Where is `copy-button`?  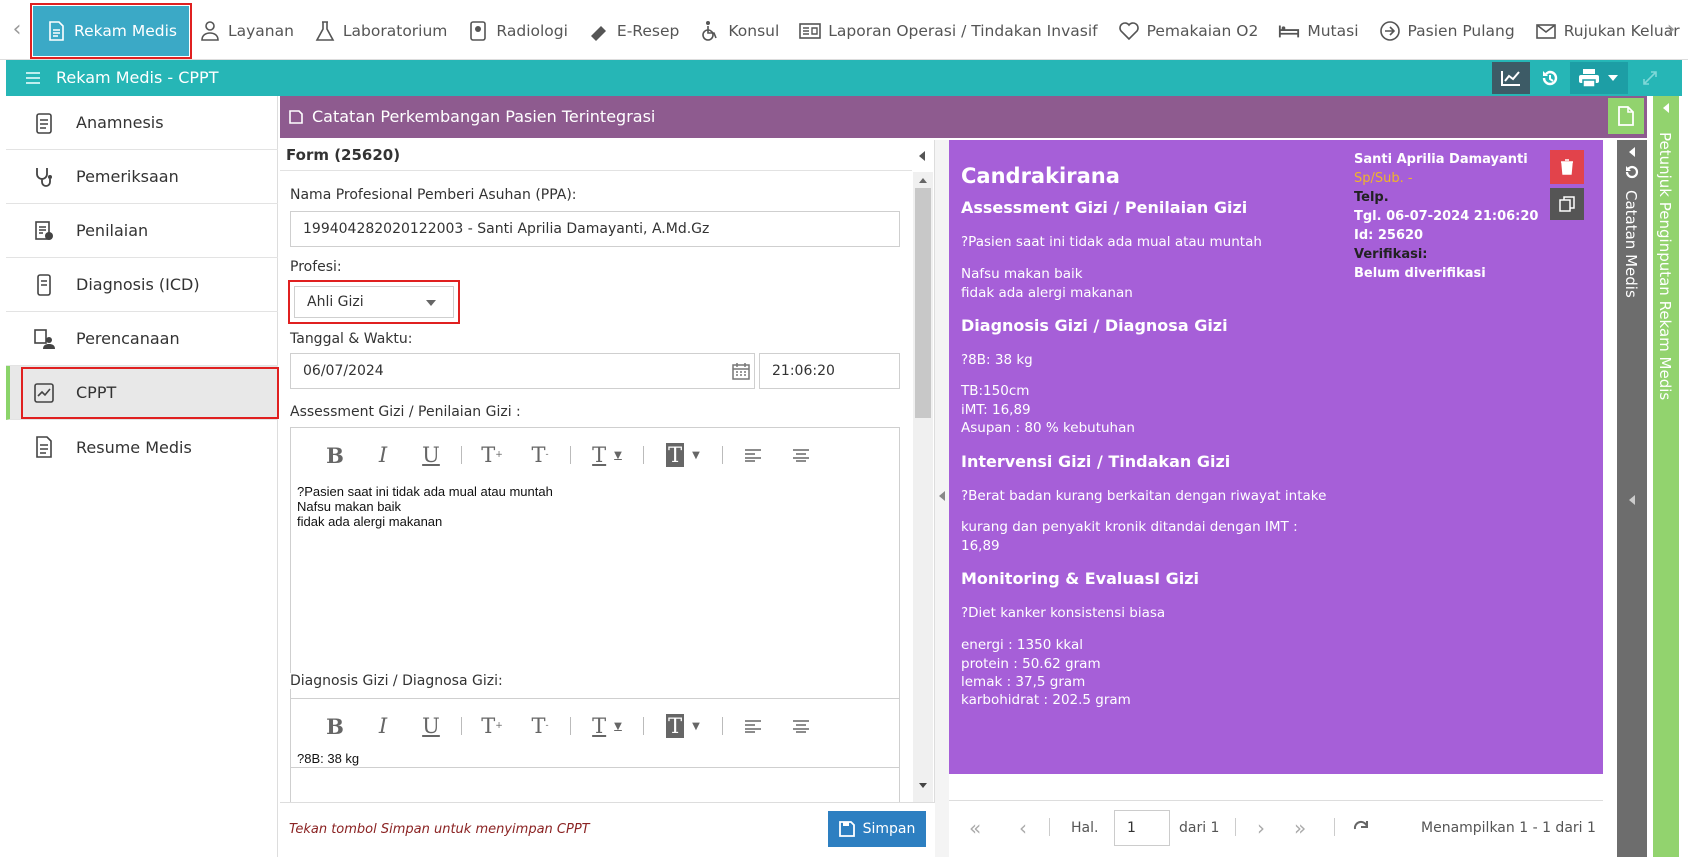 copy-button is located at coordinates (1567, 204).